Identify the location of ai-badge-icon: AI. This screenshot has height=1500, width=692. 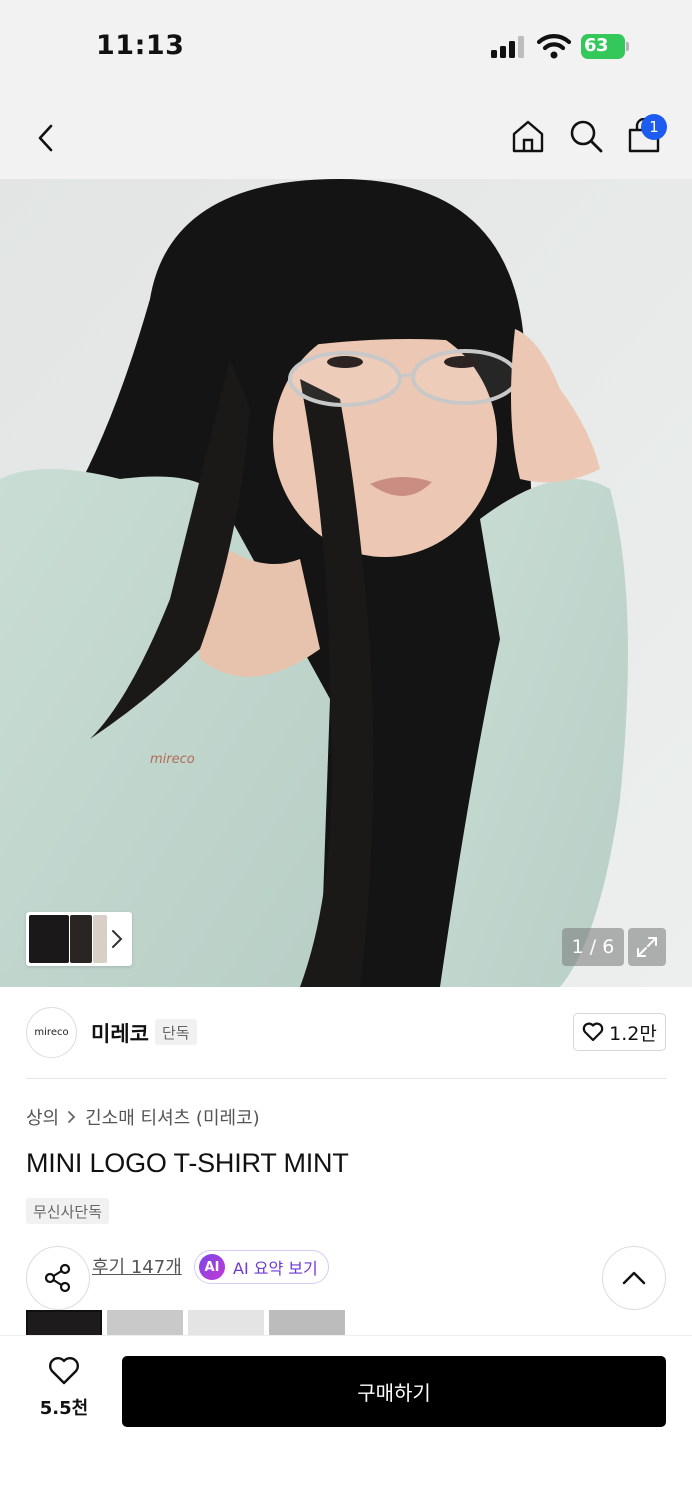
(212, 1267).